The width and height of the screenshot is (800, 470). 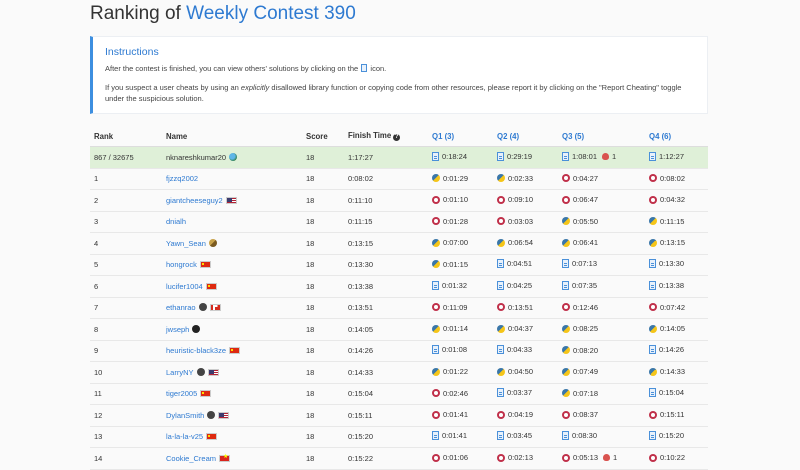 I want to click on submission-time: 0:02:33, so click(x=521, y=178).